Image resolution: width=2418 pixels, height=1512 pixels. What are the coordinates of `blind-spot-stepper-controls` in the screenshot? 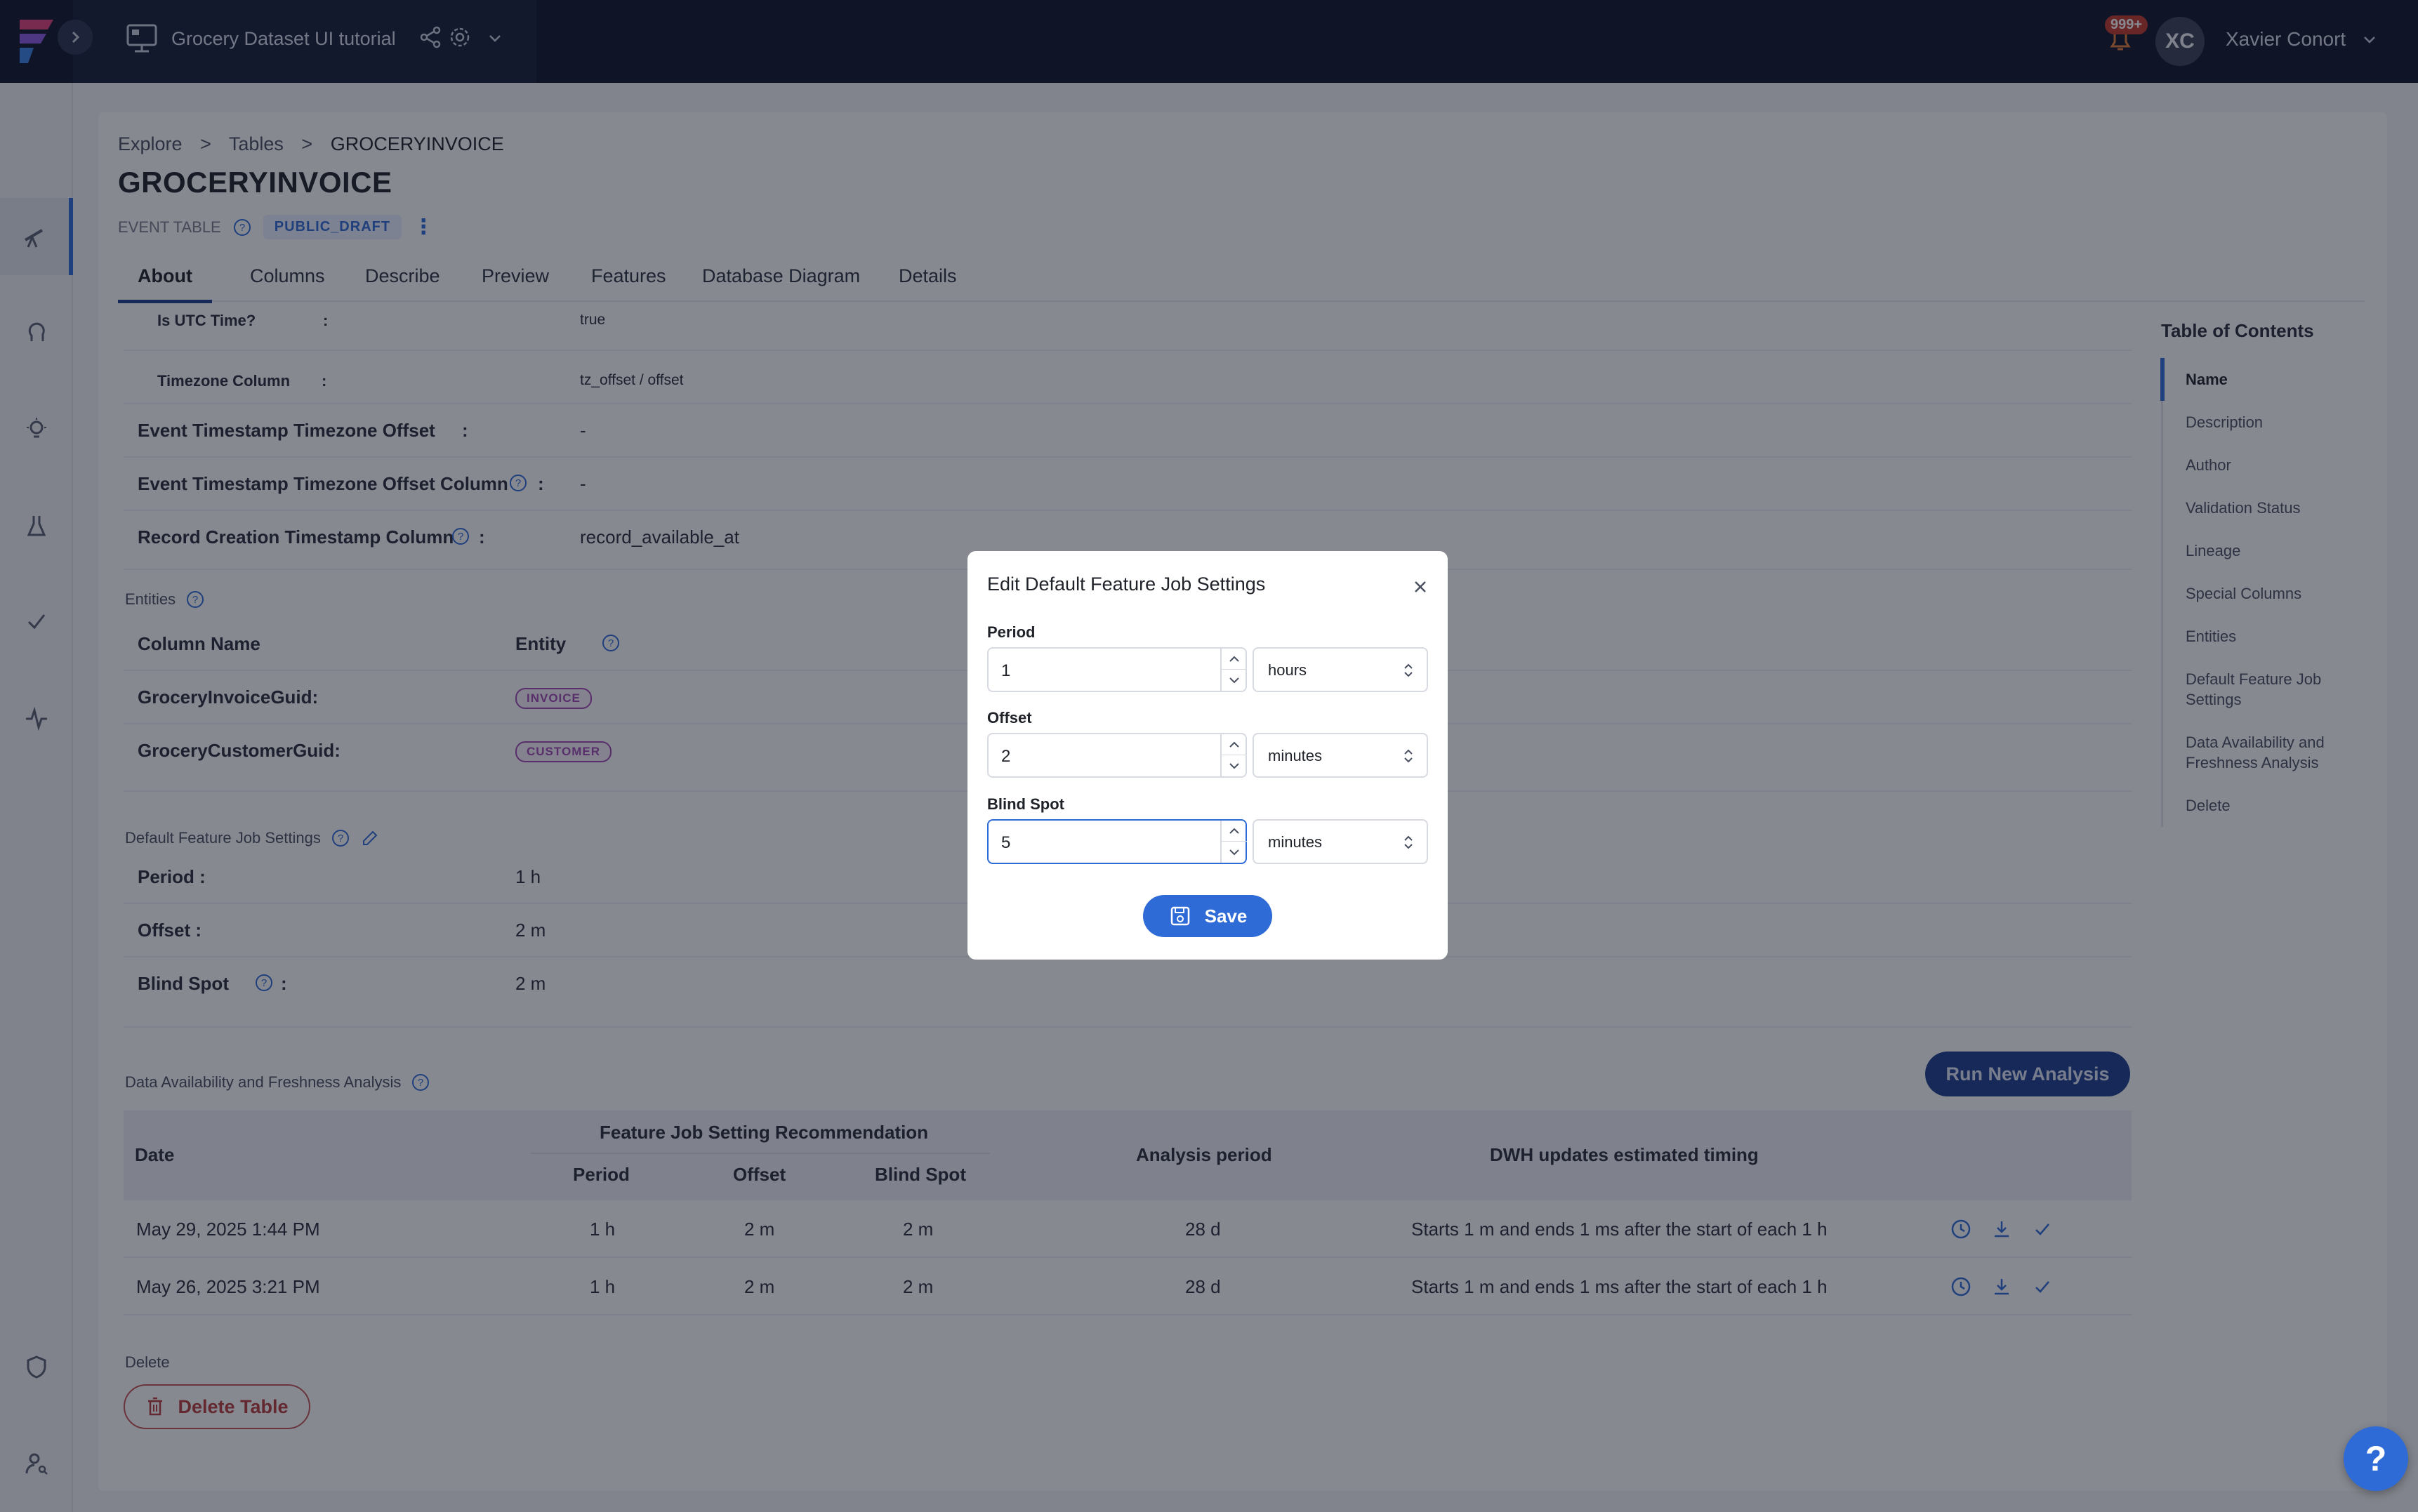 It's located at (1233, 842).